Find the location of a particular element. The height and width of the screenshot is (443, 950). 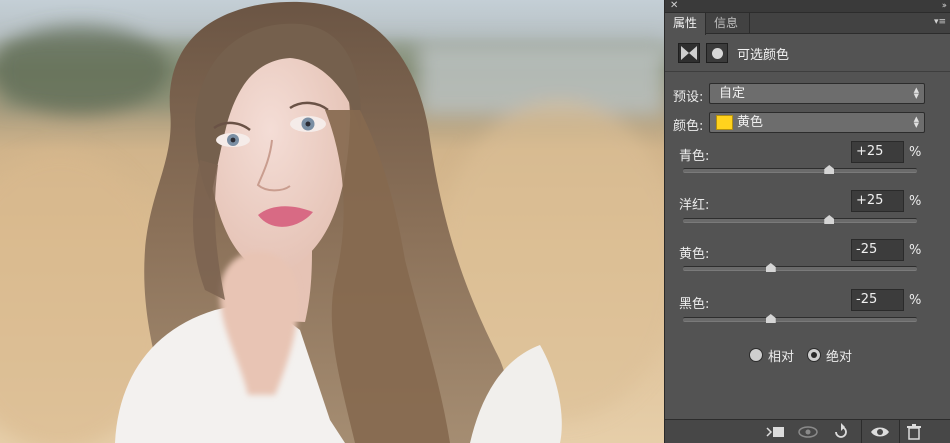

yellow-slider-track is located at coordinates (800, 267).